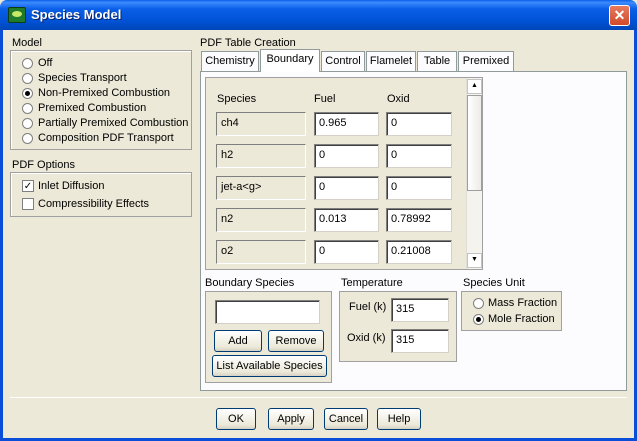  I want to click on pdf-options-group, so click(101, 194).